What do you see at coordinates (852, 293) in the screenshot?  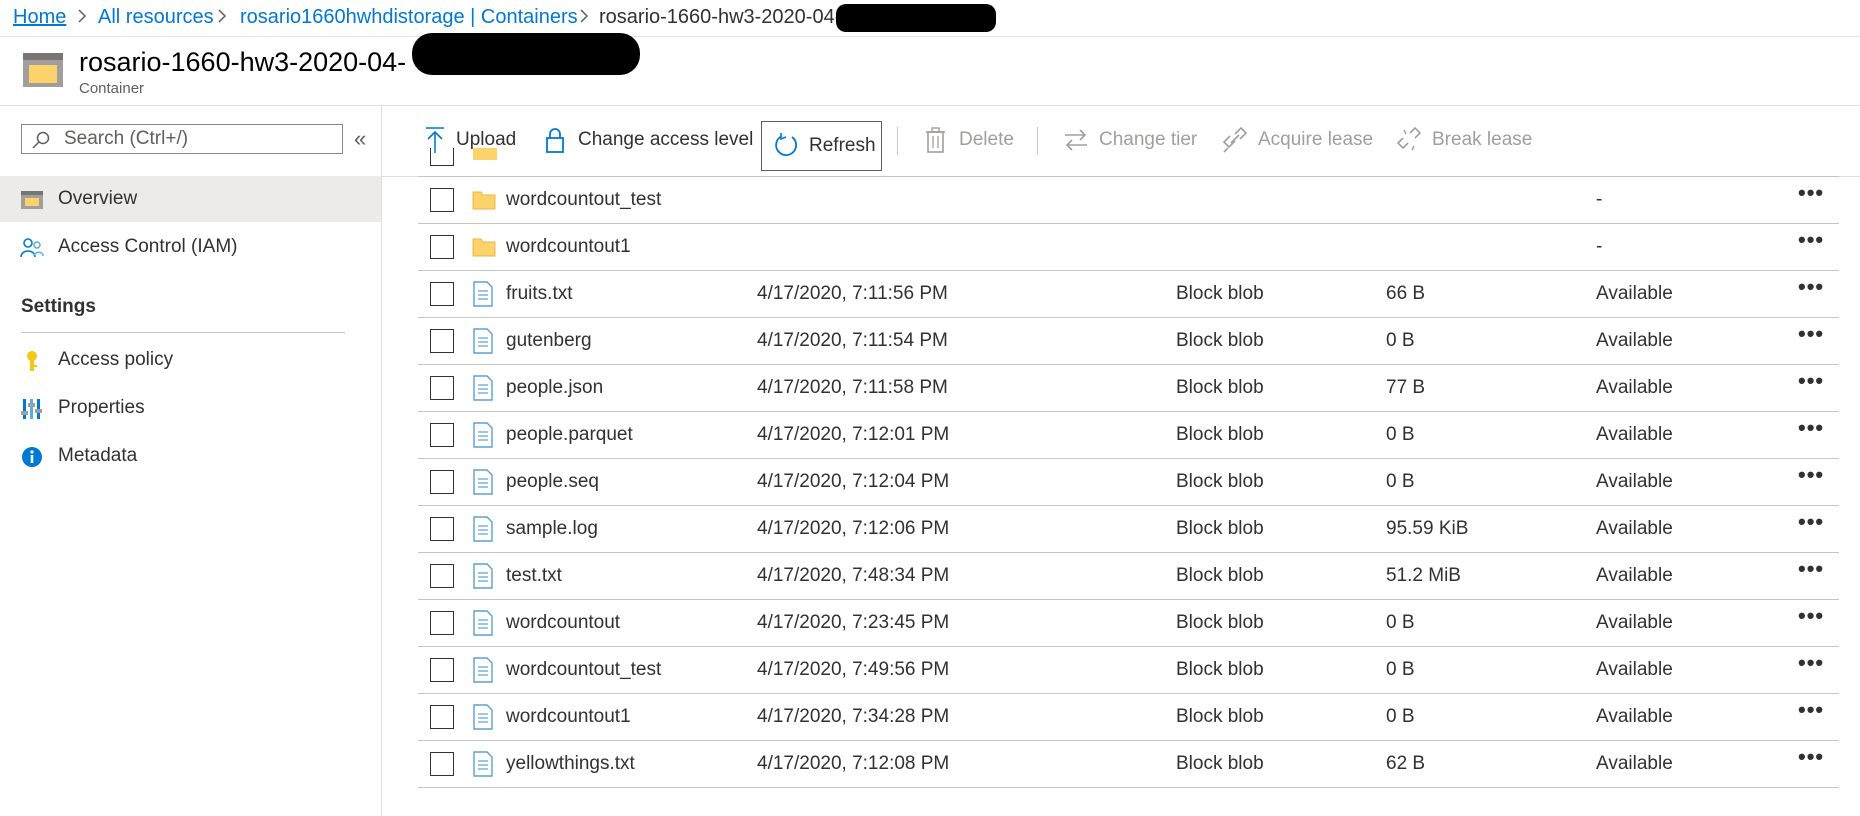 I see `modified-date: 4/17/2020, 7:11:56 PM` at bounding box center [852, 293].